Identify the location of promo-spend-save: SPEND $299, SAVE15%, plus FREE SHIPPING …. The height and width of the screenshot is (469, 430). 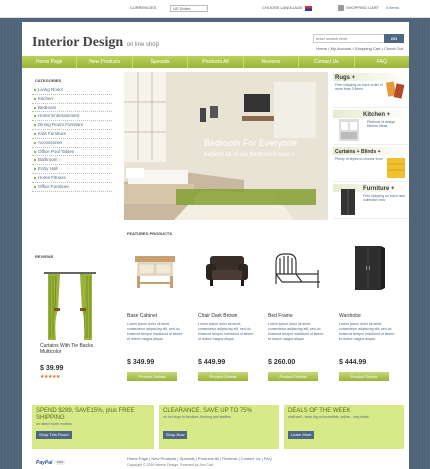
(93, 427).